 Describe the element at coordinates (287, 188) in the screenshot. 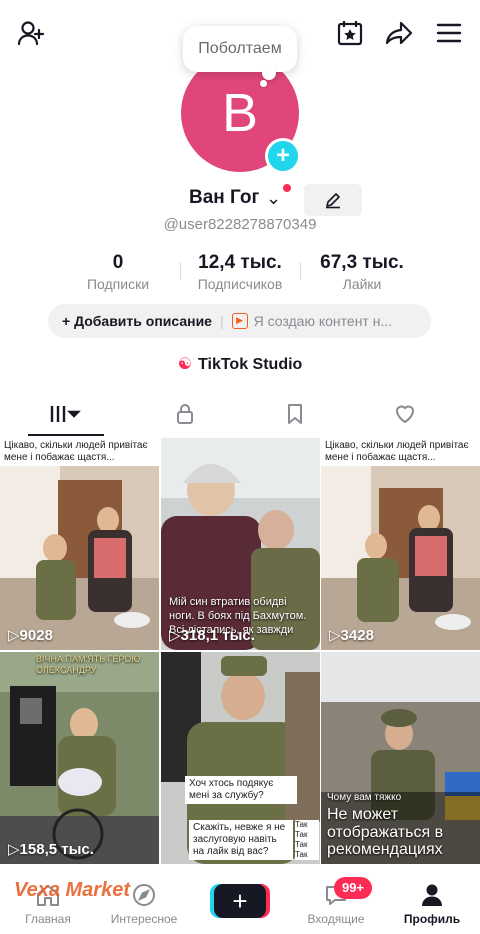

I see `notification-dot` at that location.